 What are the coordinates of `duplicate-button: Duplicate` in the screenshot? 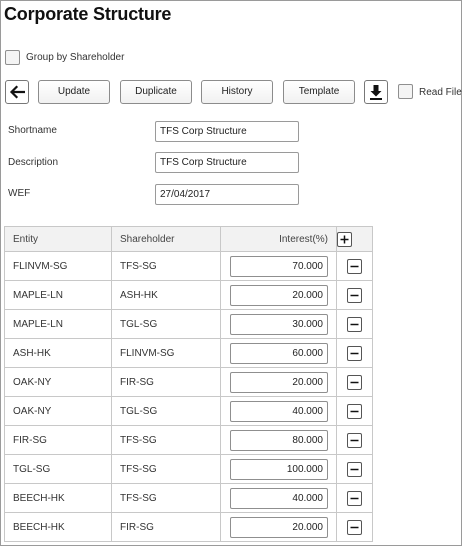 It's located at (156, 92).